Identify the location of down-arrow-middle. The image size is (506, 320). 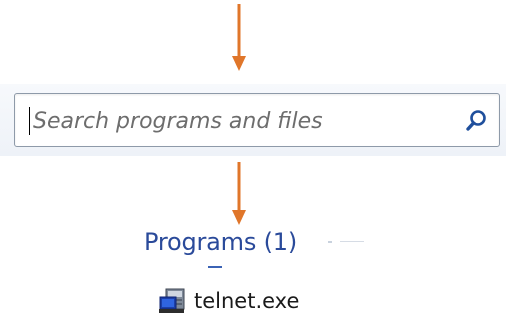
(239, 195).